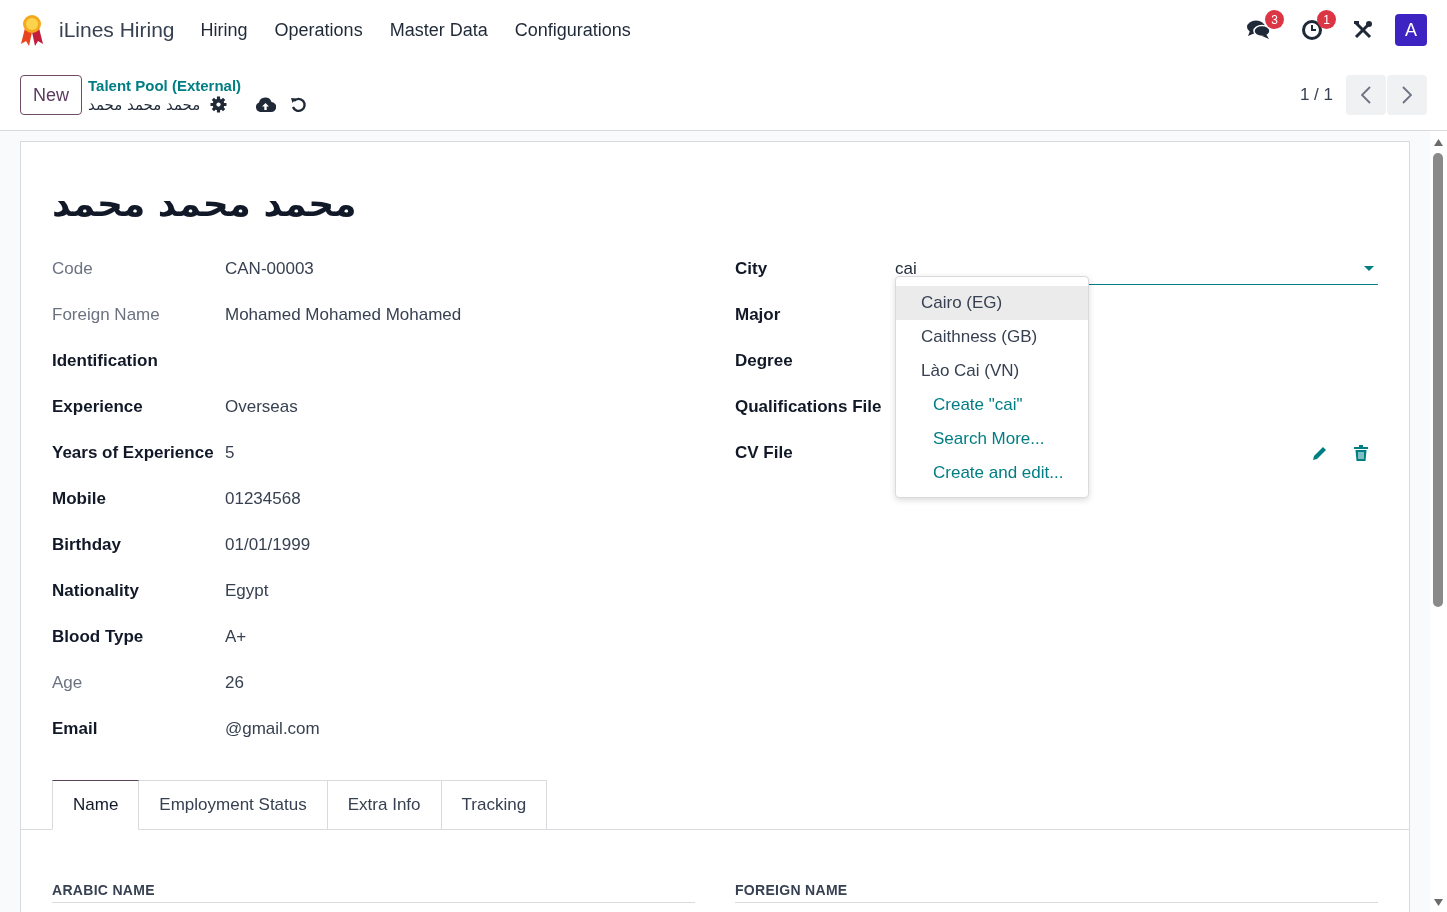  I want to click on chevron-right-icon, so click(1407, 95).